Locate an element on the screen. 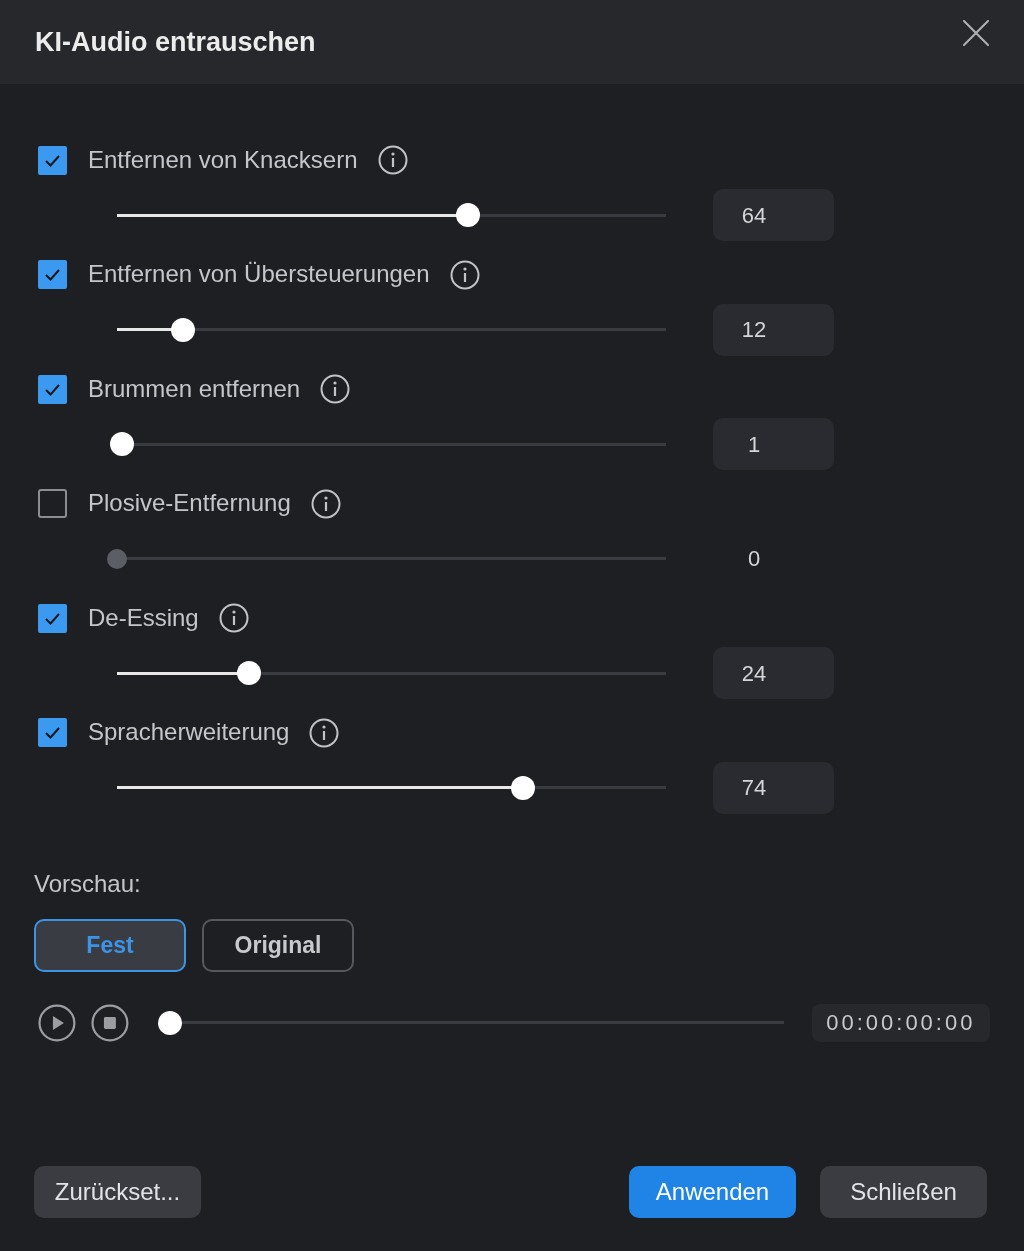 This screenshot has width=1024, height=1251. value-field: 0 is located at coordinates (773, 558).